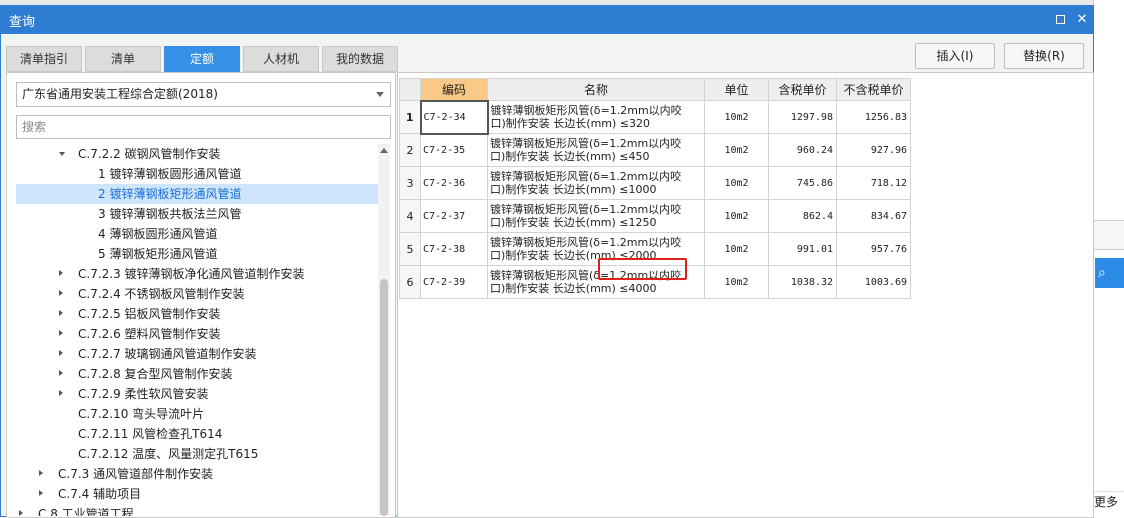 This screenshot has height=518, width=1124. What do you see at coordinates (410, 216) in the screenshot?
I see `row-number: 4` at bounding box center [410, 216].